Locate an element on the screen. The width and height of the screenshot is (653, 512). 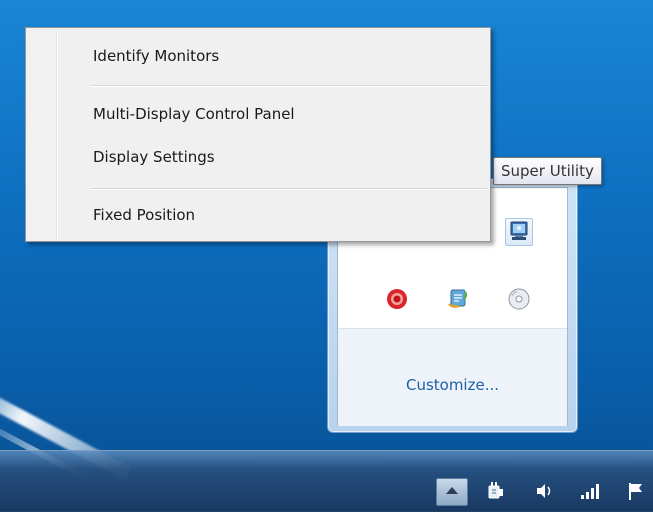
red-record-icon is located at coordinates (397, 299).